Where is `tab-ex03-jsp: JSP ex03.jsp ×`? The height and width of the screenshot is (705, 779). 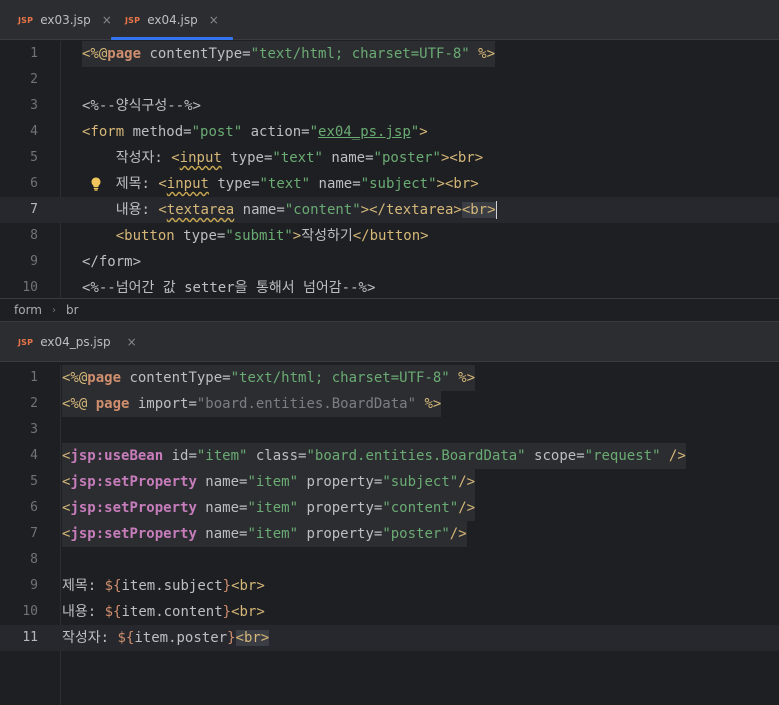 tab-ex03-jsp: JSP ex03.jsp × is located at coordinates (65, 20).